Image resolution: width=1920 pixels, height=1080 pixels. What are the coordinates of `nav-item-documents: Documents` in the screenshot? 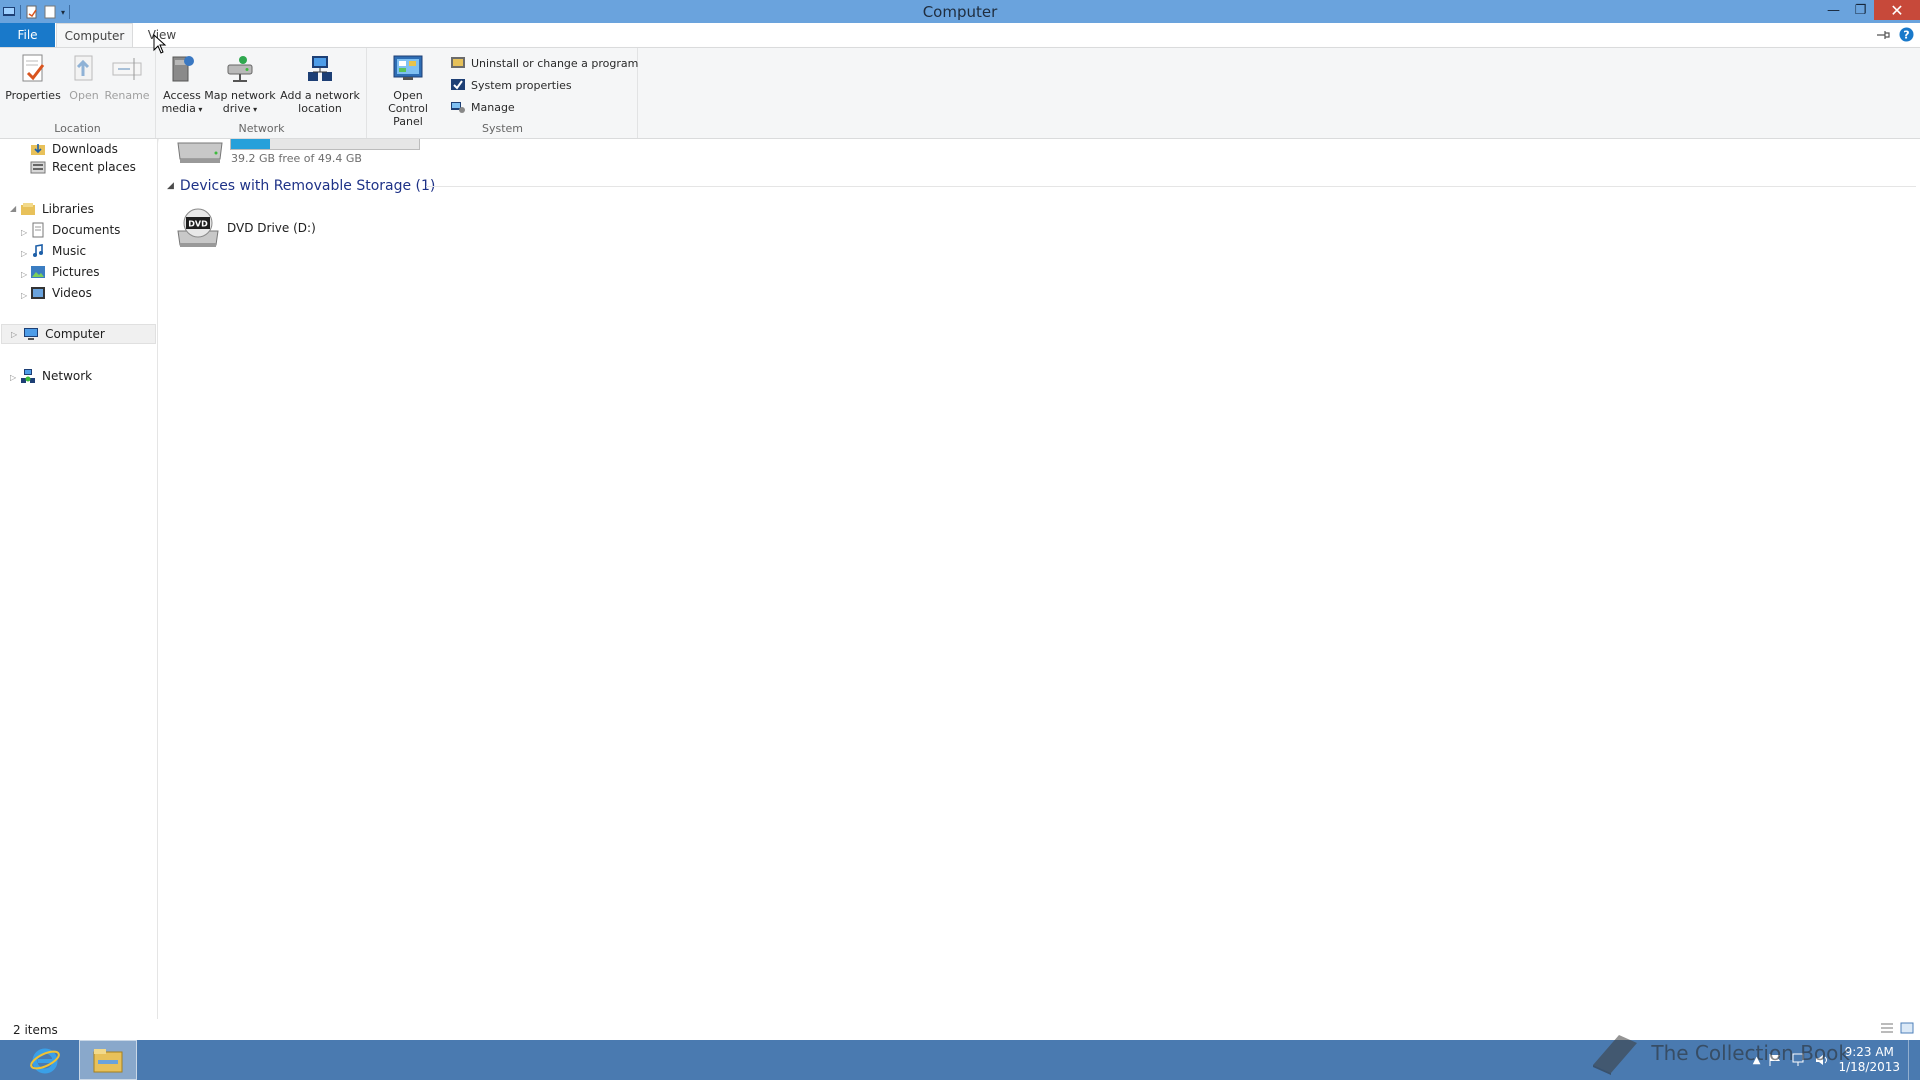 It's located at (75, 230).